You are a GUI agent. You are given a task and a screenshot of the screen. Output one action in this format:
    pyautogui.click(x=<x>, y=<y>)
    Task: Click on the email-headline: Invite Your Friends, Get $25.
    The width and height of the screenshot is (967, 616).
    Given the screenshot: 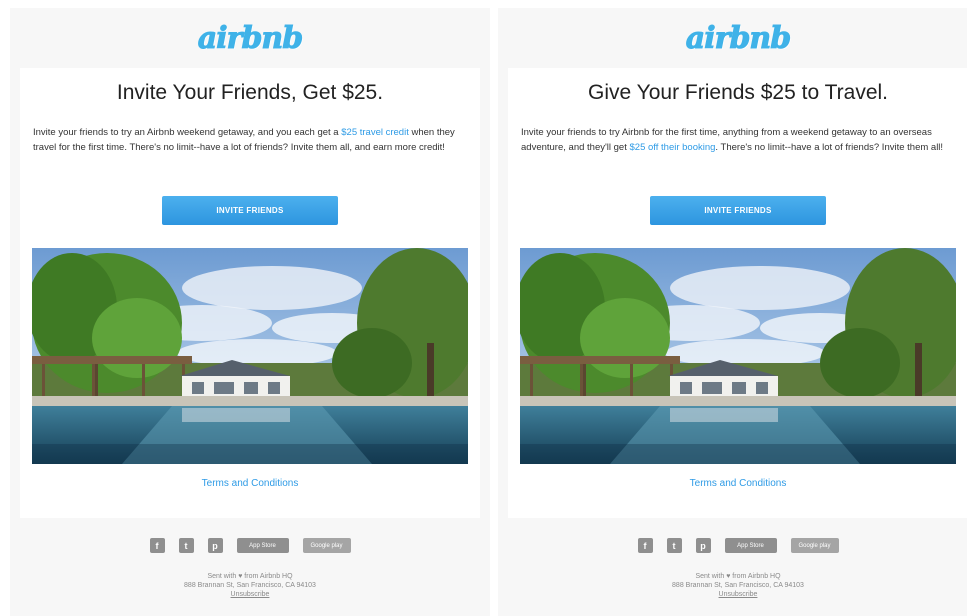 What is the action you would take?
    pyautogui.click(x=250, y=92)
    